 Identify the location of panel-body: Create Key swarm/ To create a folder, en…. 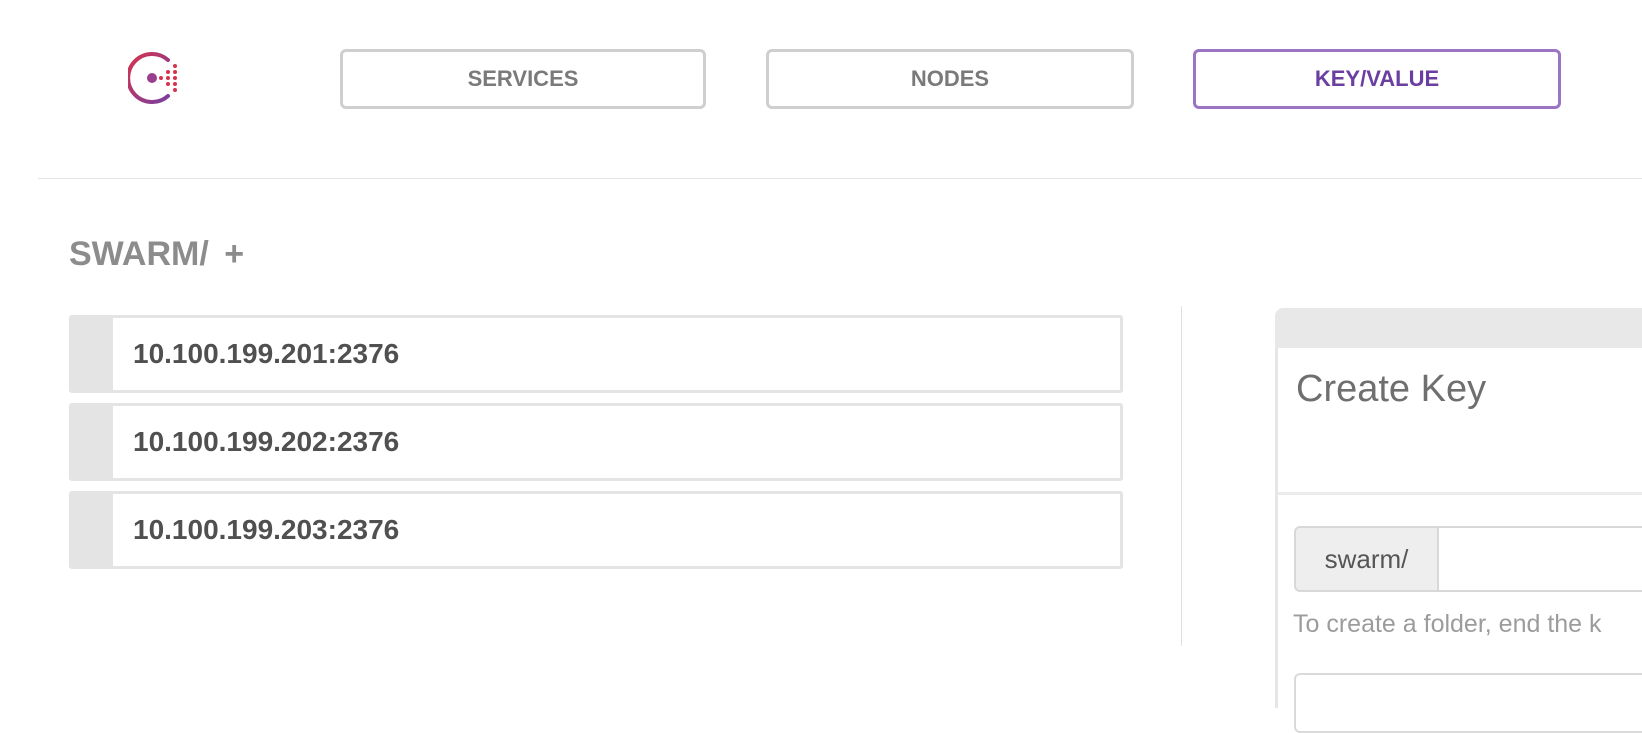
(1458, 540).